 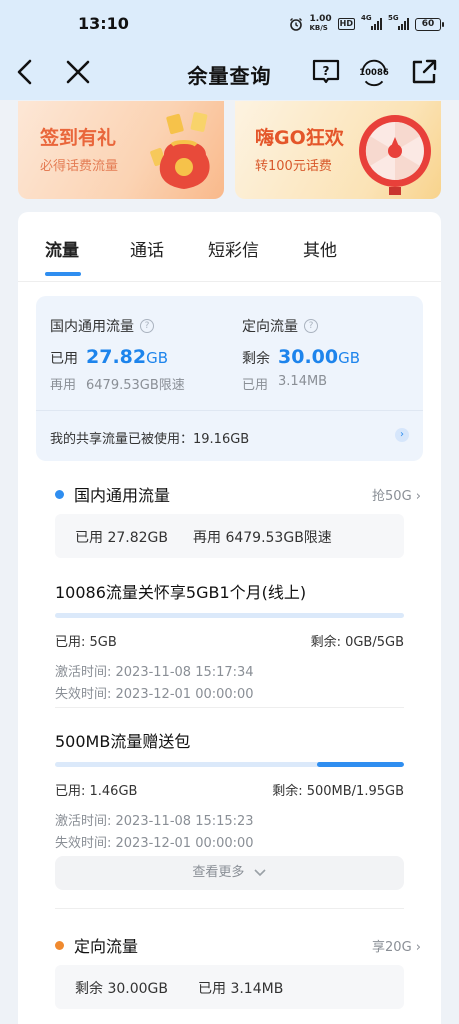 I want to click on service-hotline-button: 10086, so click(x=374, y=72).